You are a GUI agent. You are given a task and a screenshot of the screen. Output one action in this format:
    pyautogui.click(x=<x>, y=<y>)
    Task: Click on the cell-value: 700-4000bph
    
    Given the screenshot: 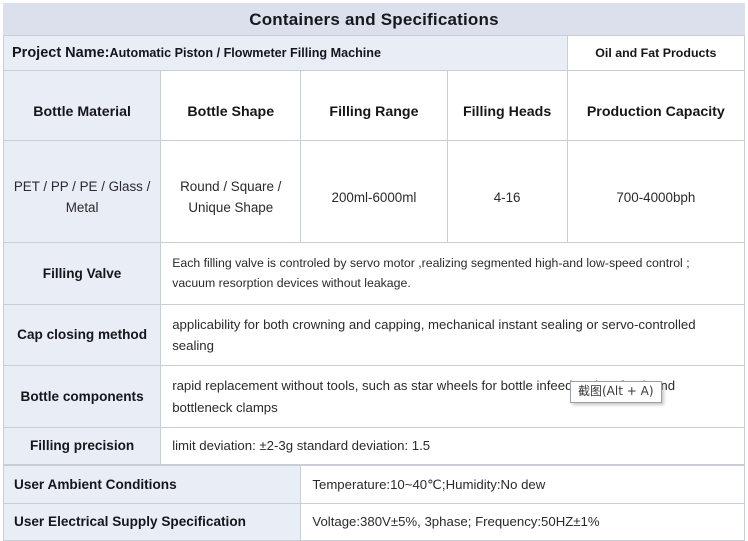 What is the action you would take?
    pyautogui.click(x=656, y=197)
    